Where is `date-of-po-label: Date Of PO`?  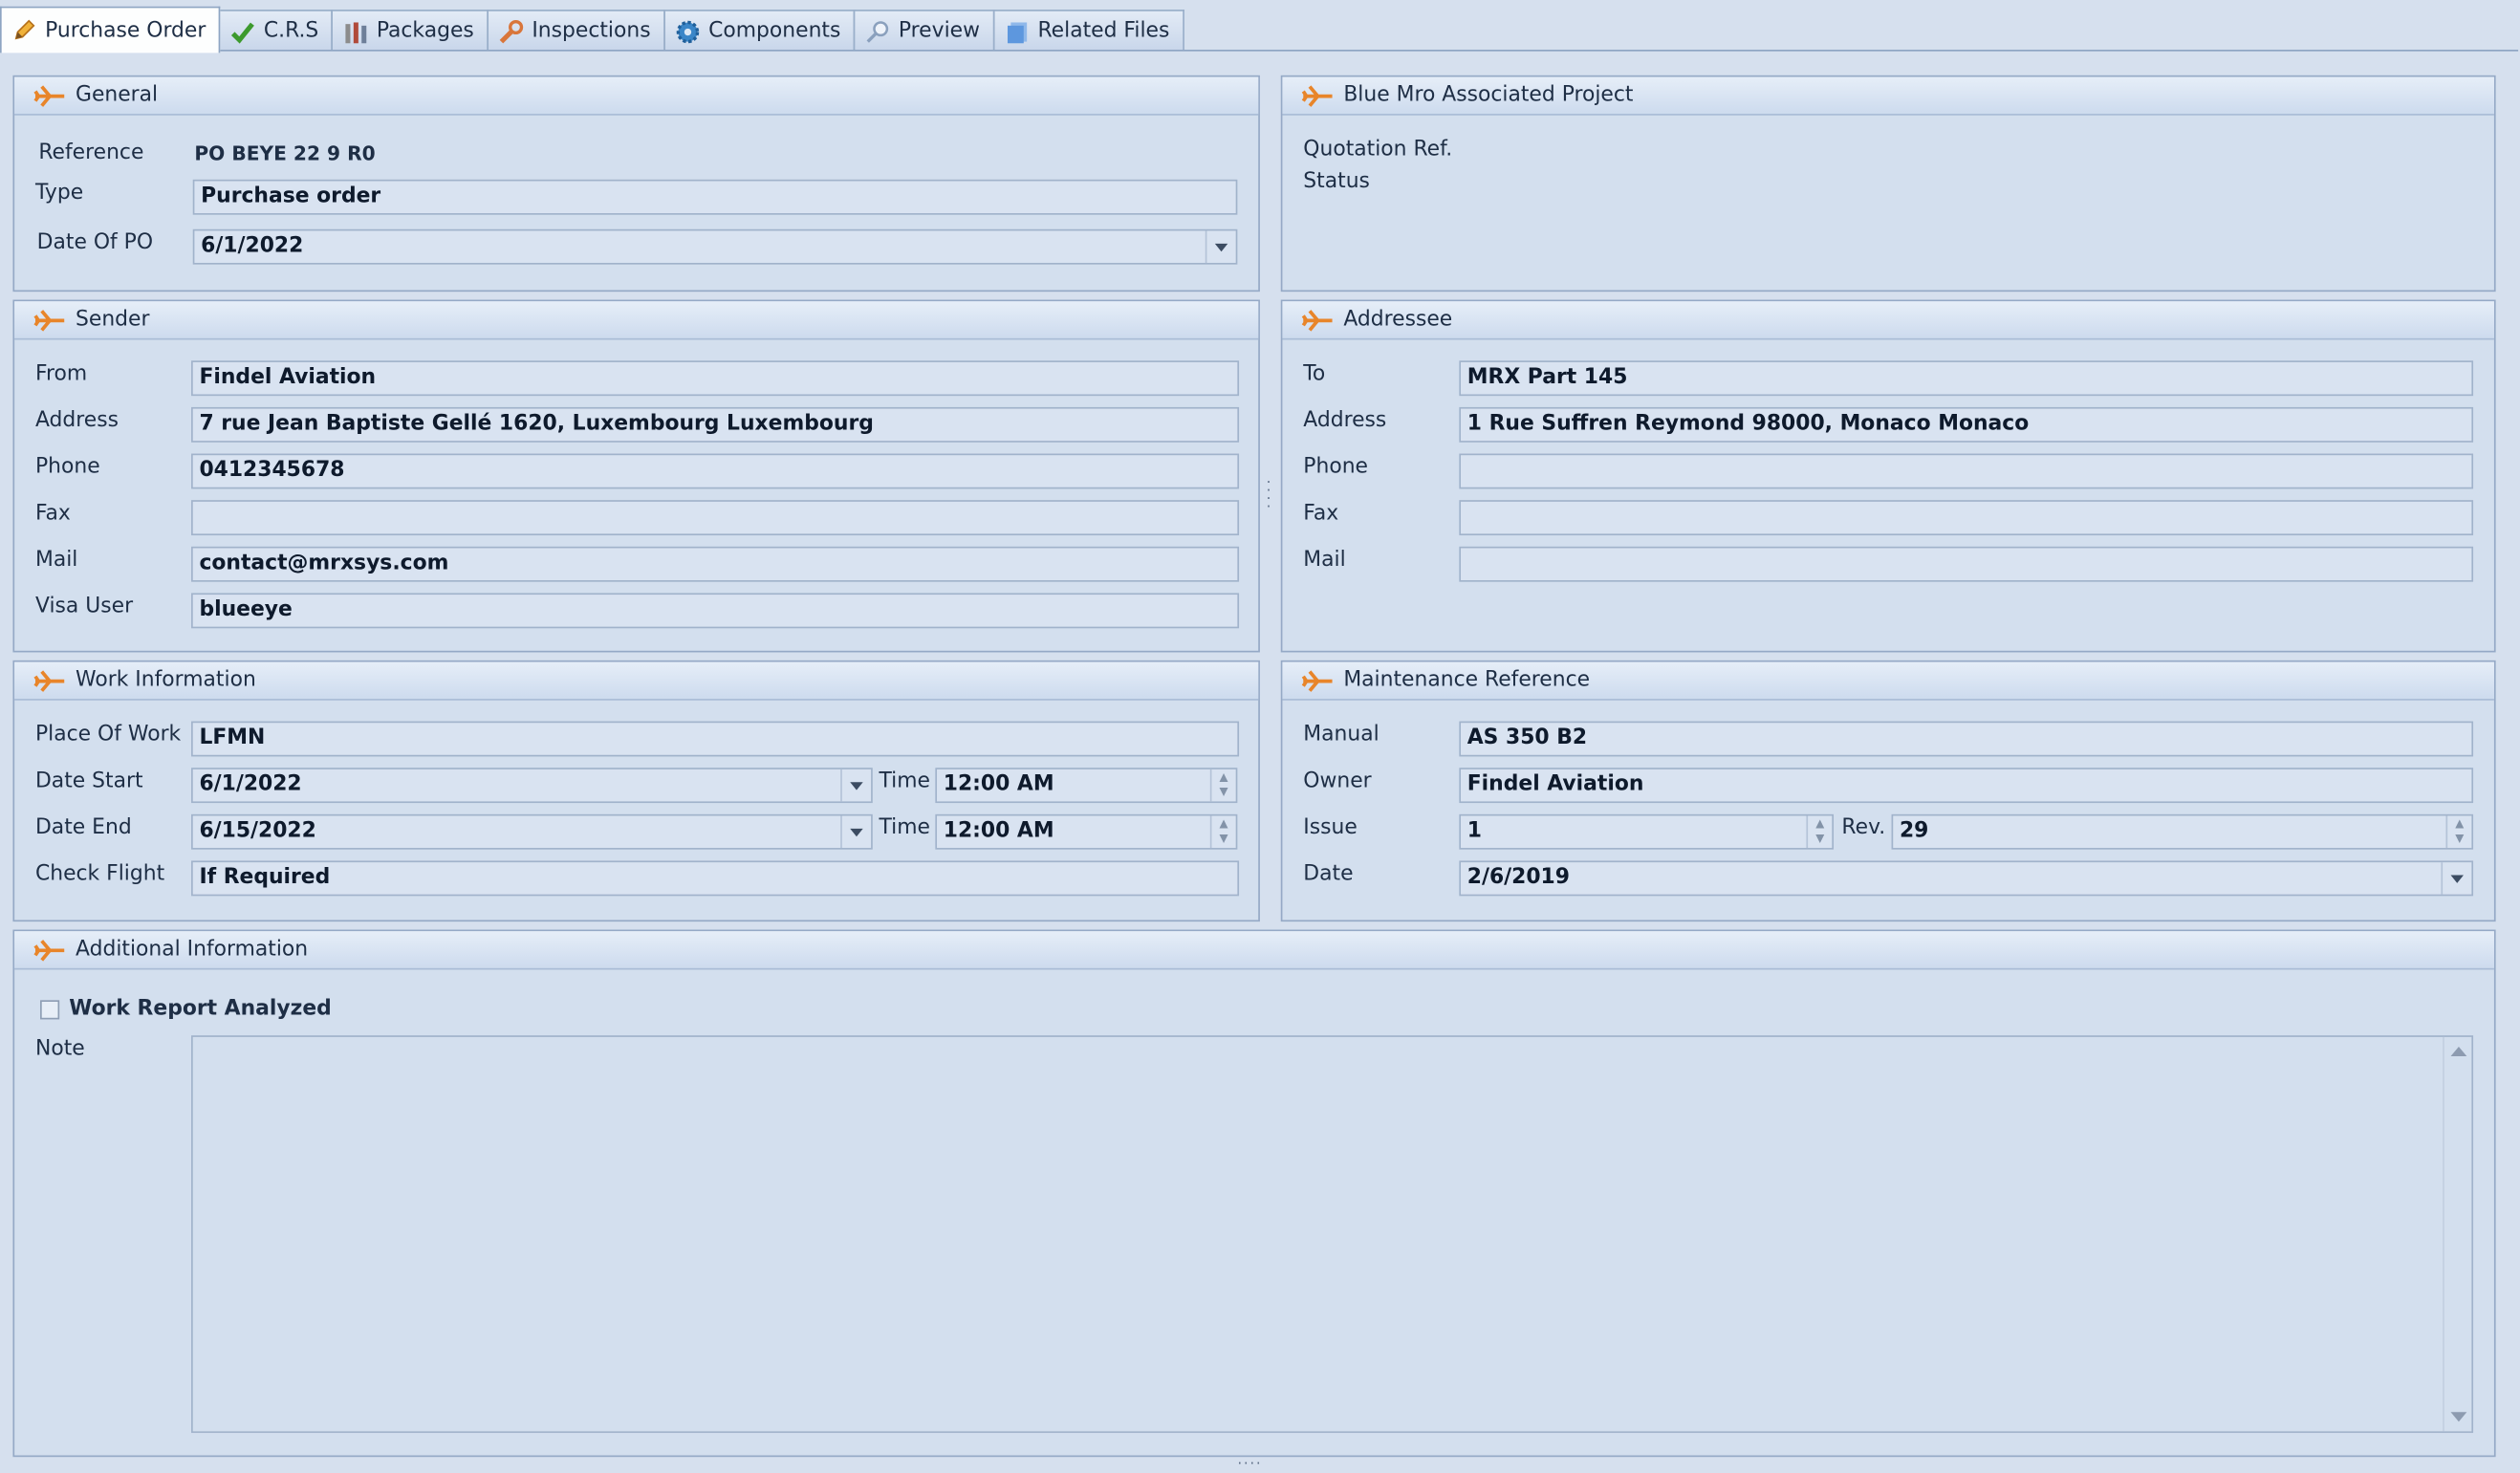
date-of-po-label: Date Of PO is located at coordinates (95, 242).